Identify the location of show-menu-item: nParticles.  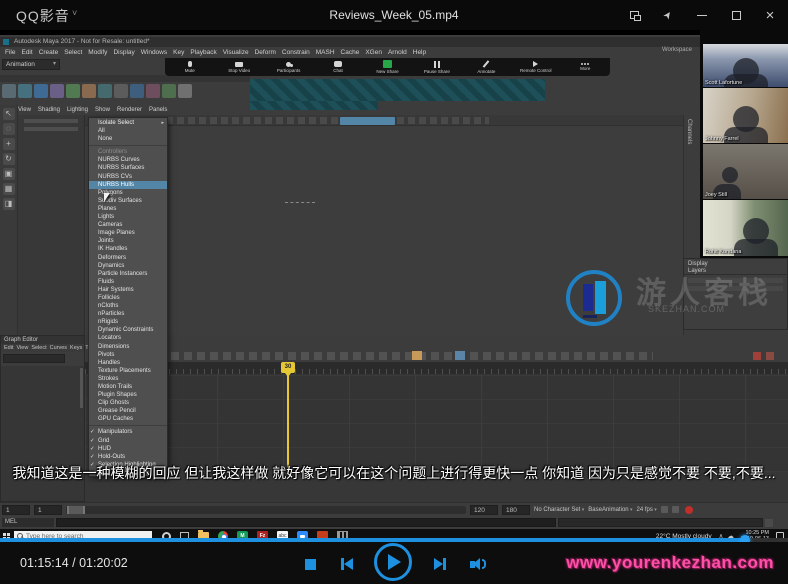
(111, 314).